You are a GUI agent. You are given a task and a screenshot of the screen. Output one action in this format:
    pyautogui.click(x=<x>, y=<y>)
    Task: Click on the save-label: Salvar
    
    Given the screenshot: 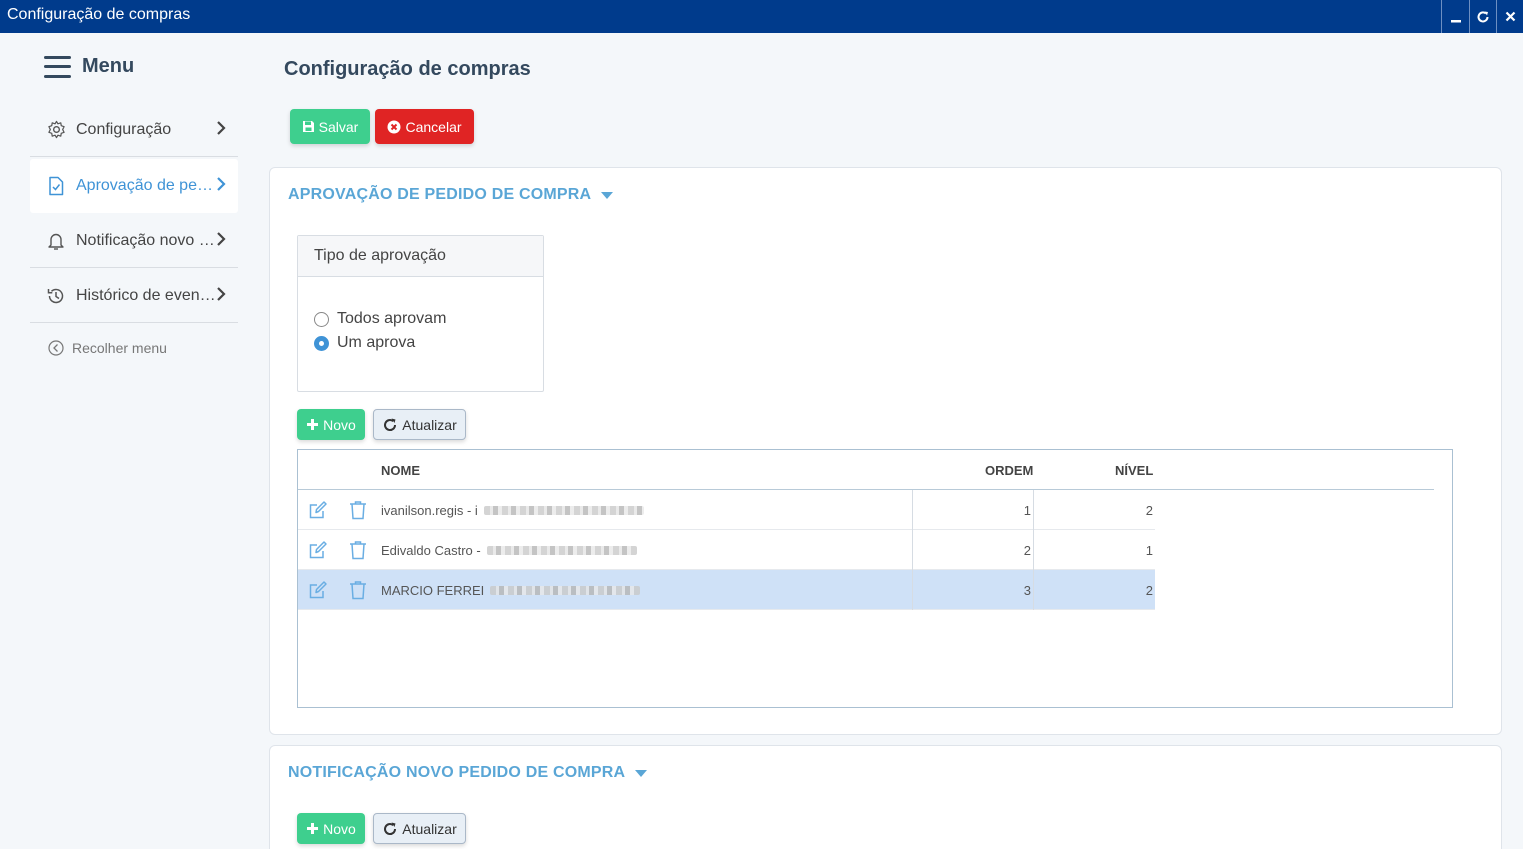 What is the action you would take?
    pyautogui.click(x=338, y=126)
    